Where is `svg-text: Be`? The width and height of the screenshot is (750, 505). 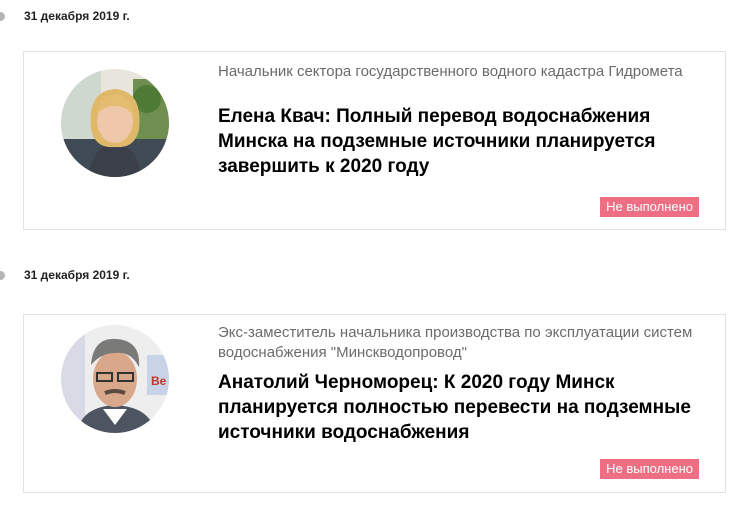
svg-text: Be is located at coordinates (159, 381).